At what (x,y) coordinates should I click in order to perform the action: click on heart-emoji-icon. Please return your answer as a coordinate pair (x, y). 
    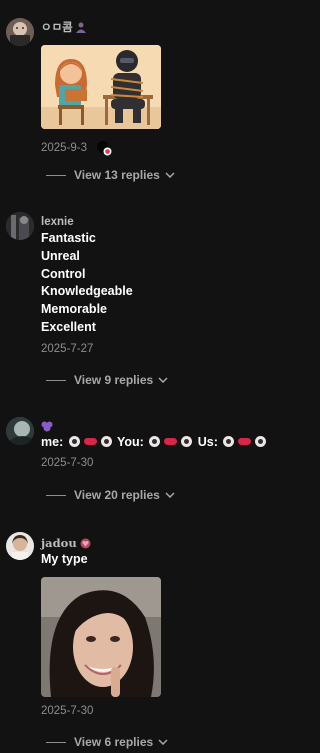
    Looking at the image, I should click on (85, 543).